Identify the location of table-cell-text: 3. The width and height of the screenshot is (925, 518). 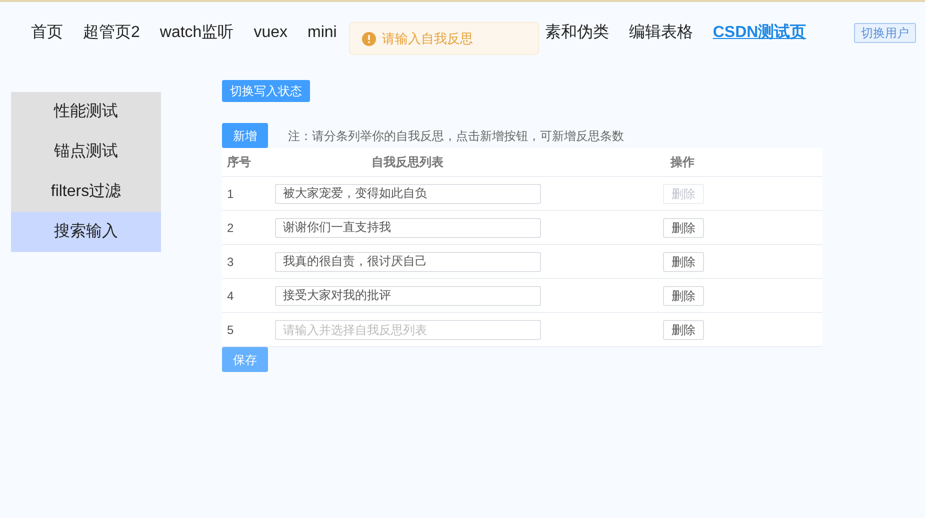
(230, 262).